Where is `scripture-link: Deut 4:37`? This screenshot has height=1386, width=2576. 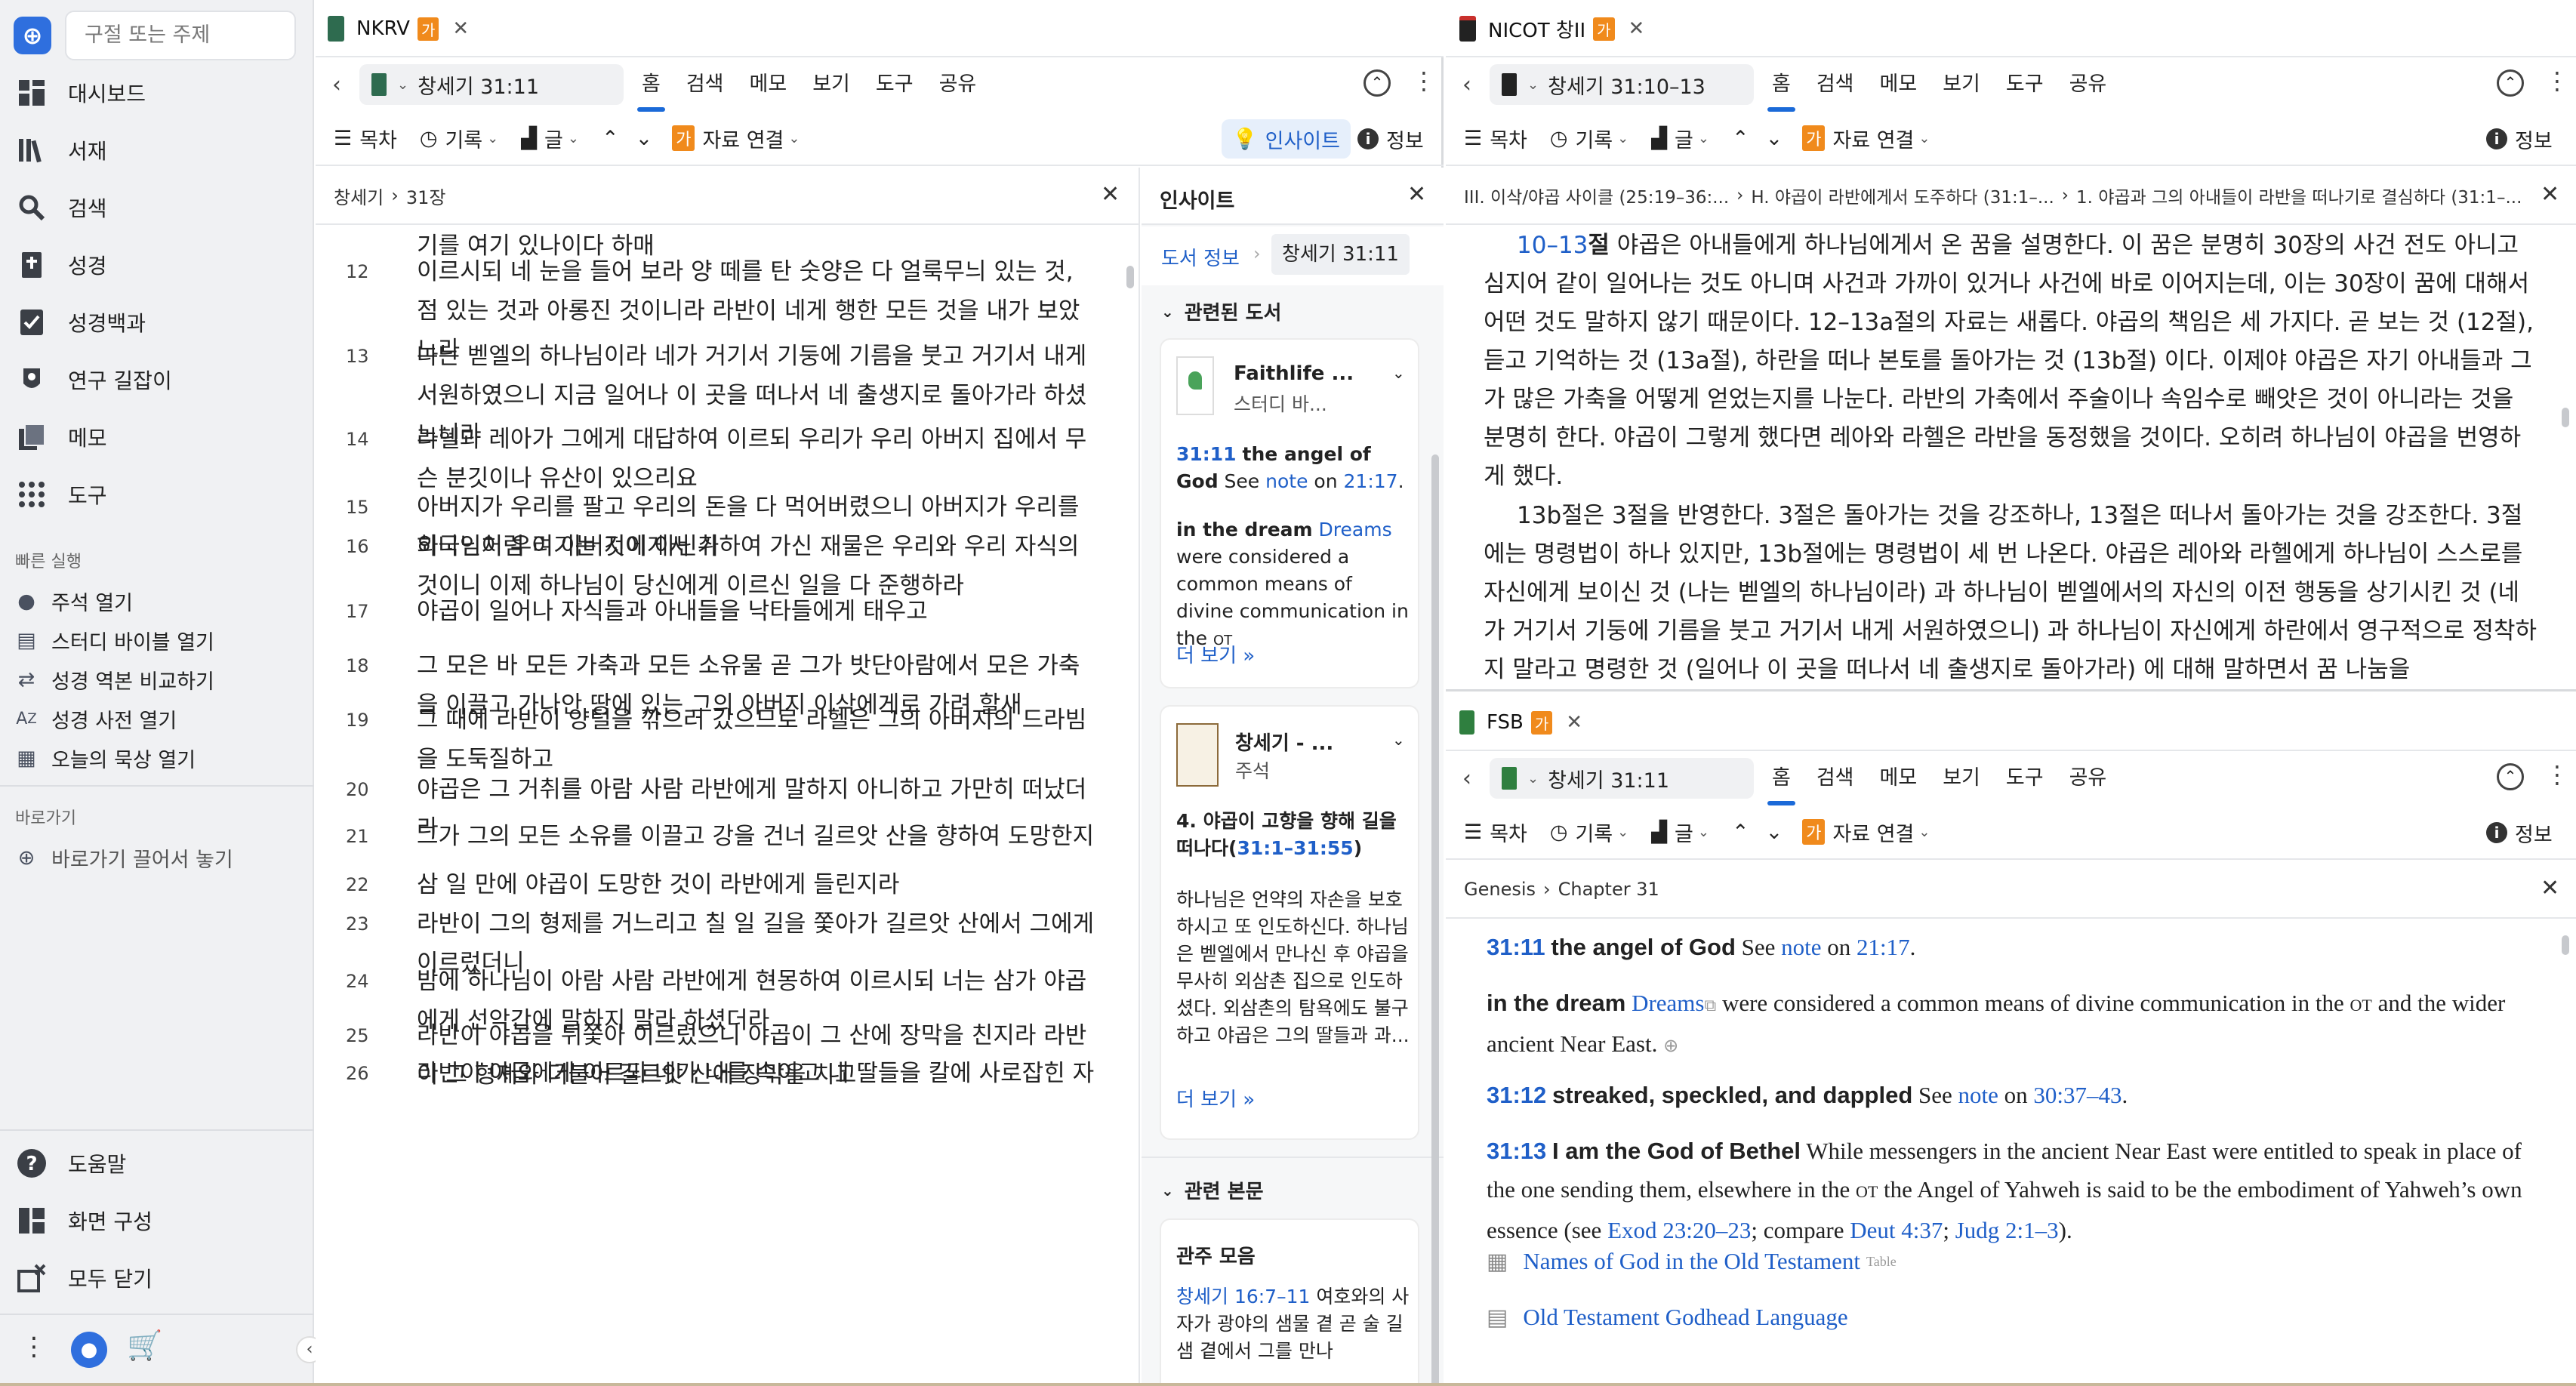
scripture-link: Deut 4:37 is located at coordinates (1896, 1230).